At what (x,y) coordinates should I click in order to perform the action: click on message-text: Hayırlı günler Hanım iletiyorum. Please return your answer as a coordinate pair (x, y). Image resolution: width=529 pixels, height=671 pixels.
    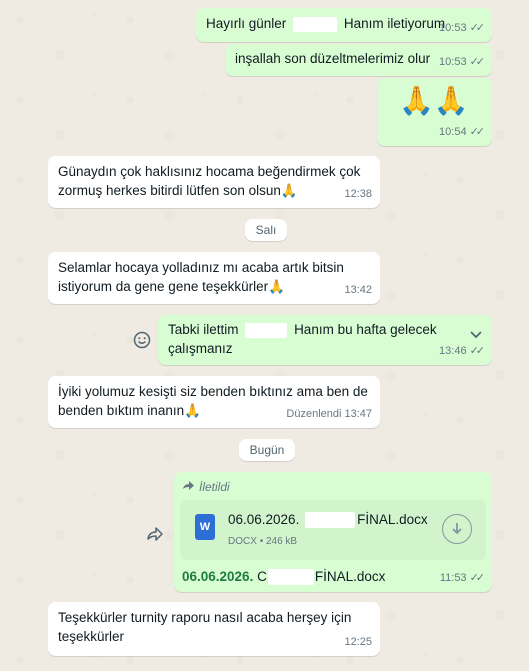
    Looking at the image, I should click on (325, 23).